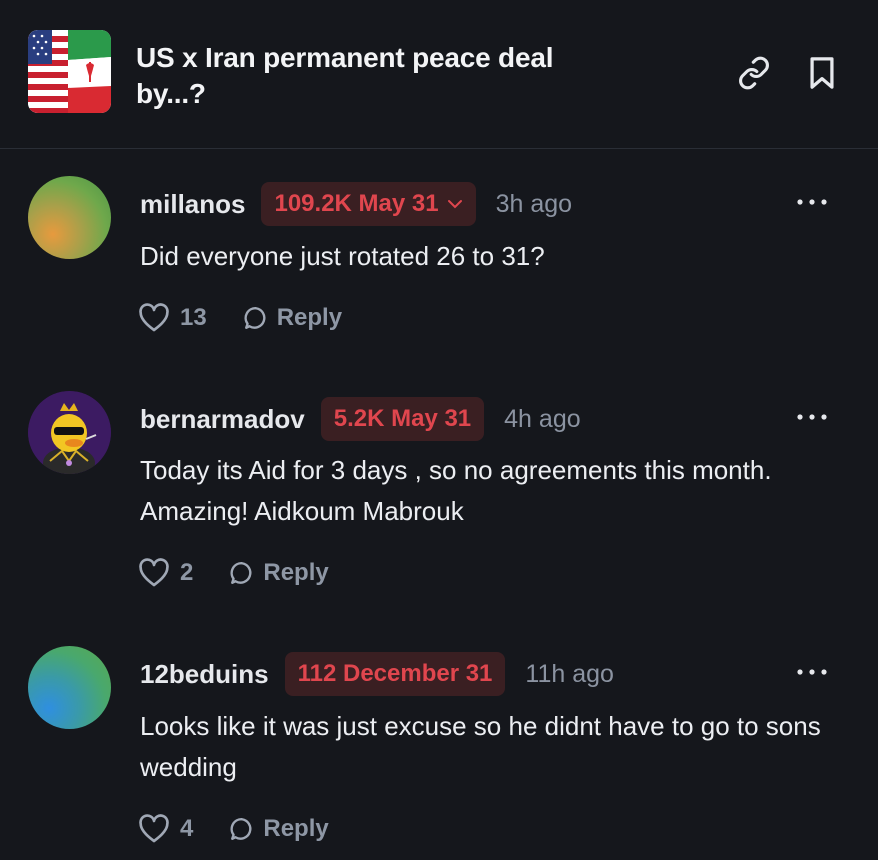 This screenshot has width=878, height=860. I want to click on position-badge: 5.2K May 31, so click(402, 419).